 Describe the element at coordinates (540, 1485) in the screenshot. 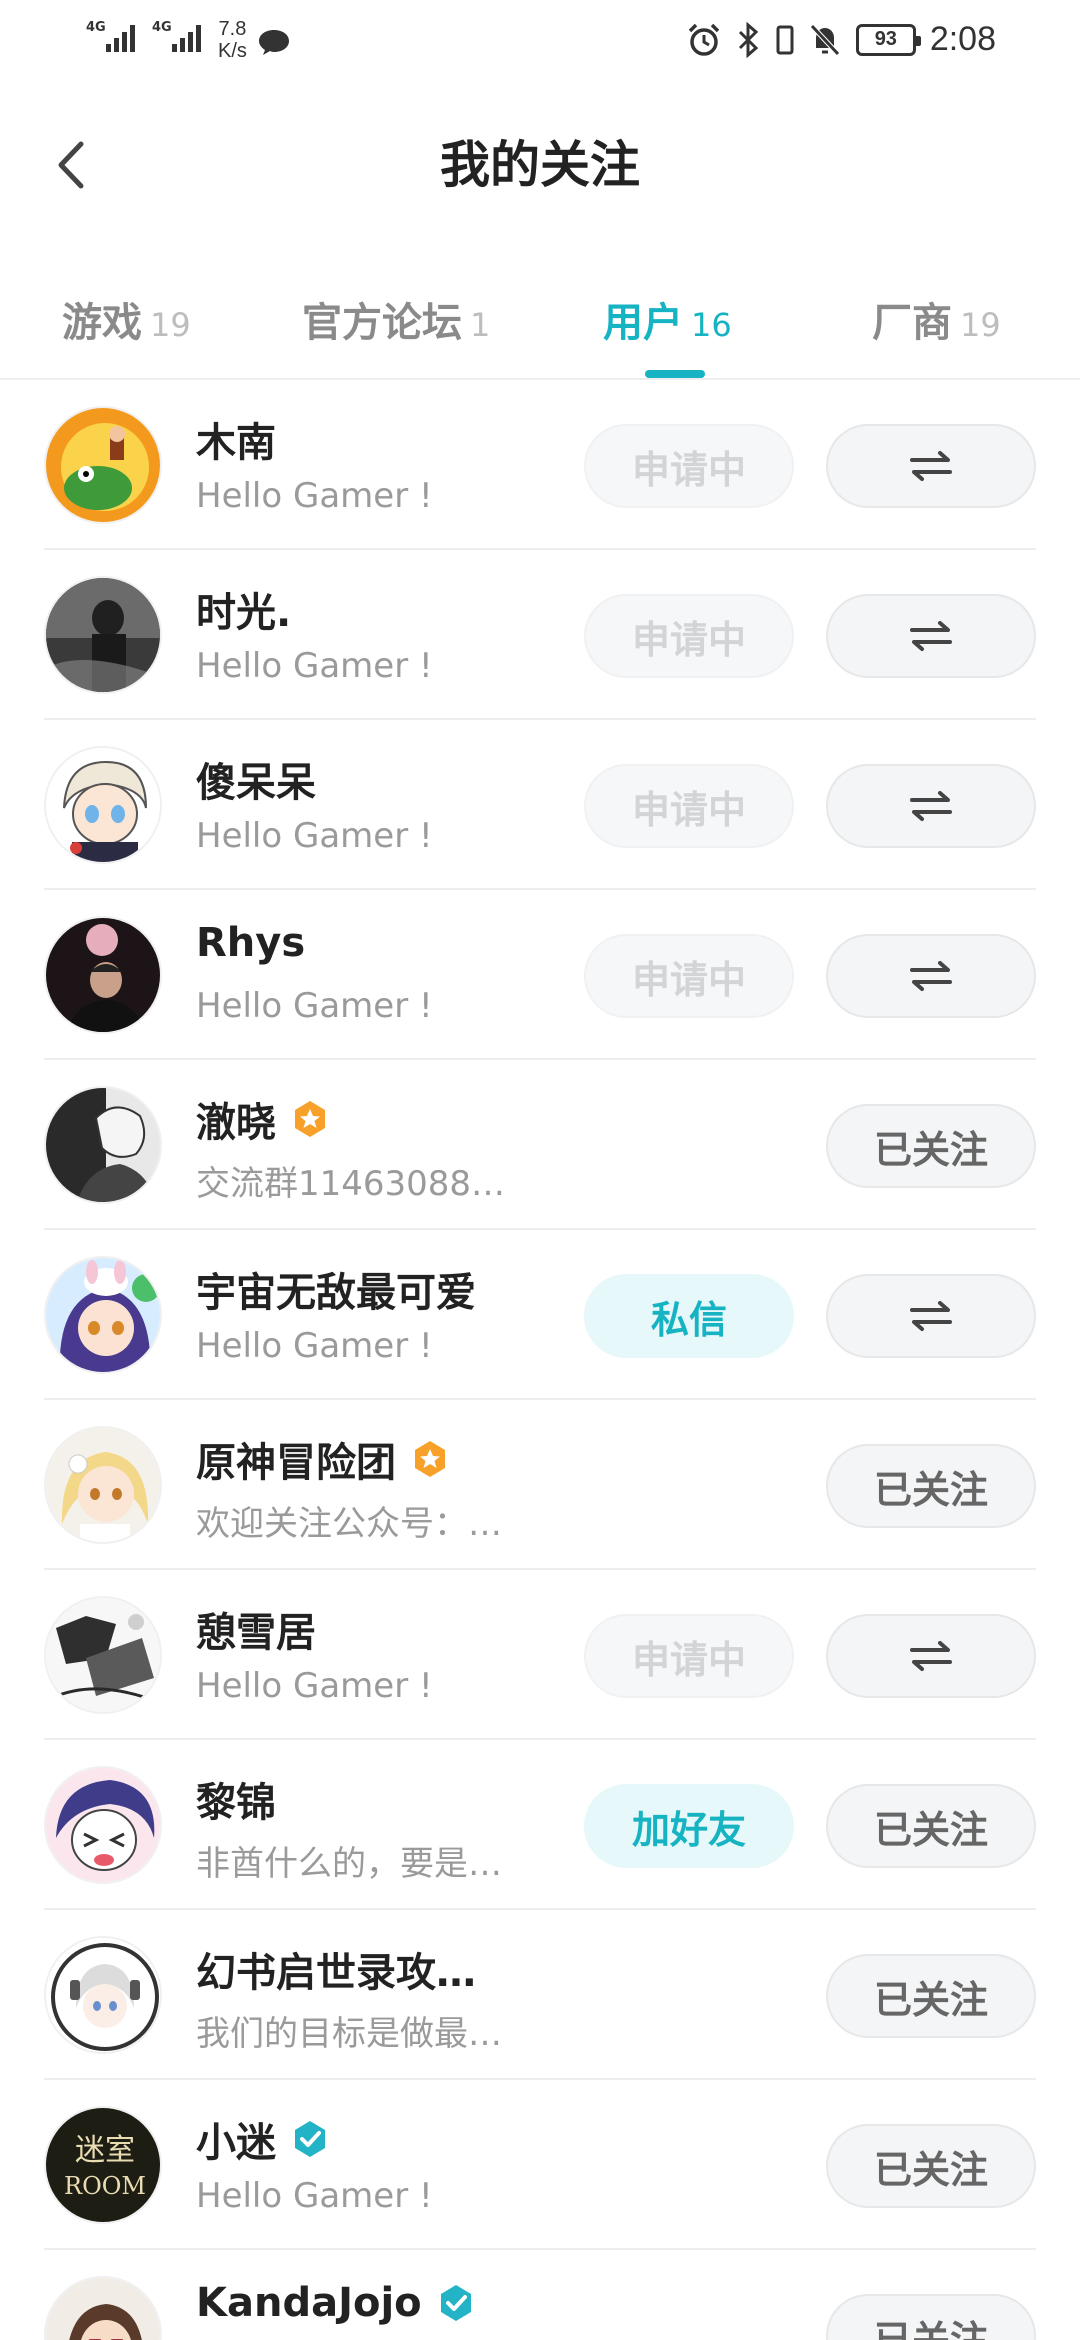

I see `list-item: 原神冒险团 欢迎关注公众号：… 已关注` at that location.